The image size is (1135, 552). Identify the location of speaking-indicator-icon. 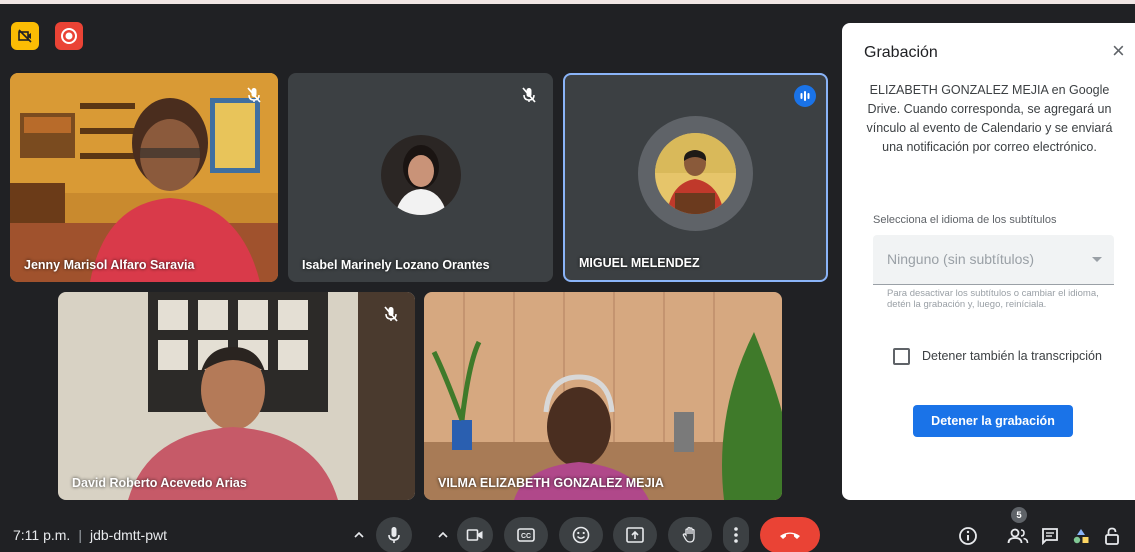
(805, 96).